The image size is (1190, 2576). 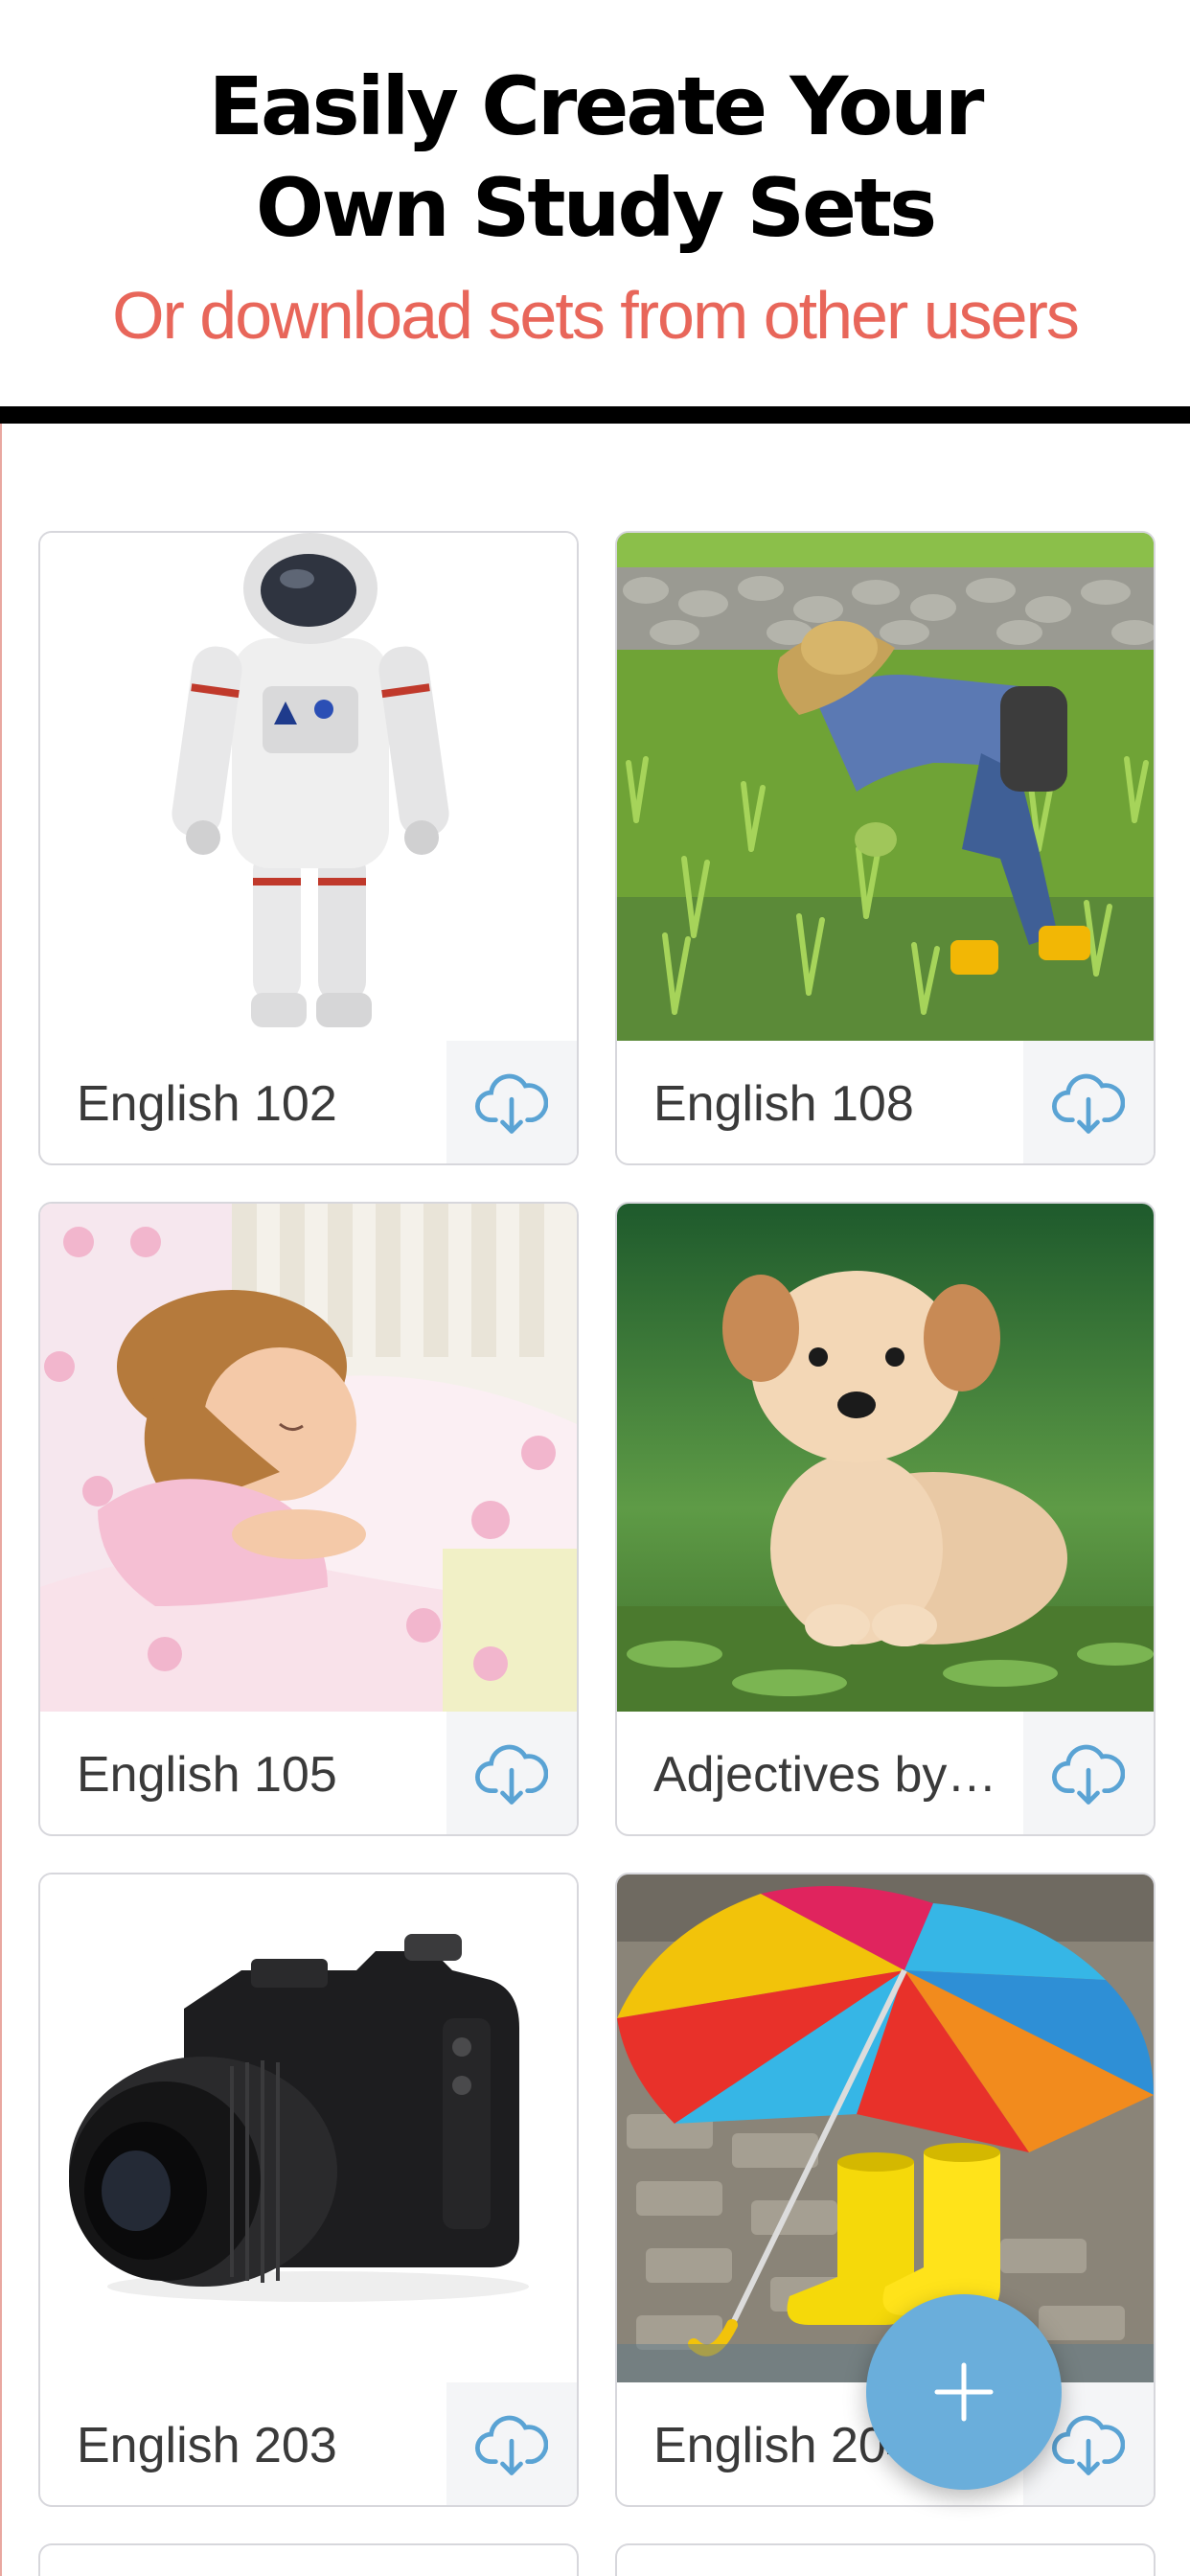 What do you see at coordinates (886, 787) in the screenshot?
I see `rice-farmer-image` at bounding box center [886, 787].